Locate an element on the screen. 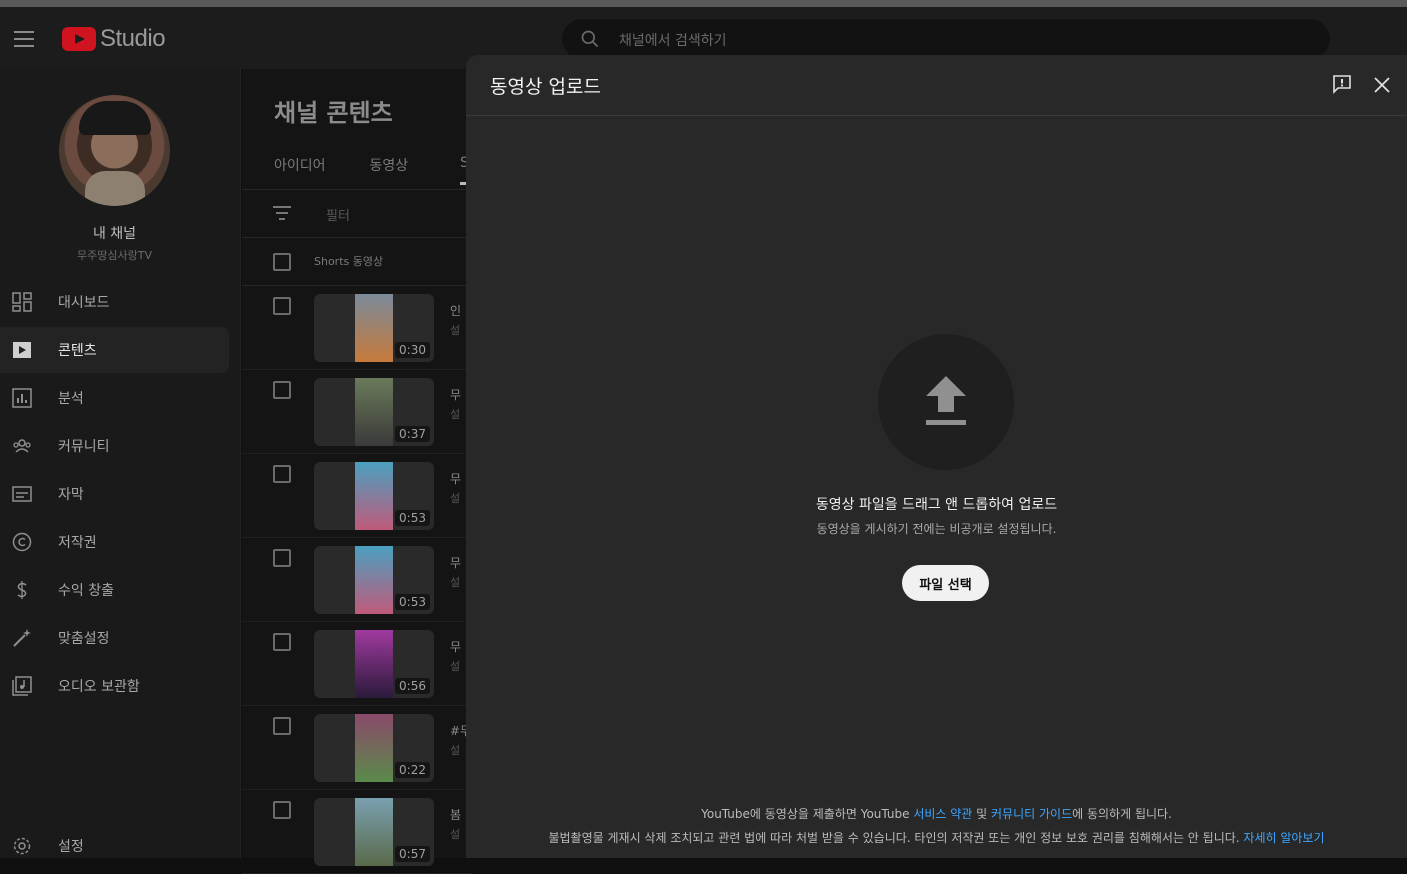 The width and height of the screenshot is (1407, 874). filter-input: 필터 is located at coordinates (338, 214).